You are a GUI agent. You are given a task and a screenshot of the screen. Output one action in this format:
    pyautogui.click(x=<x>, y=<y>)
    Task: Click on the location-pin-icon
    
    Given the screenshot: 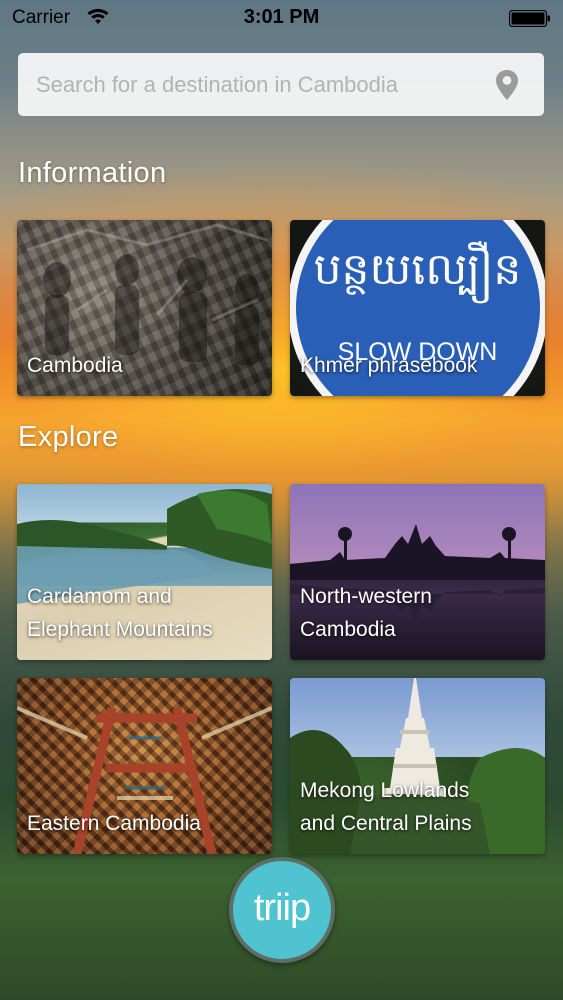 What is the action you would take?
    pyautogui.click(x=507, y=85)
    